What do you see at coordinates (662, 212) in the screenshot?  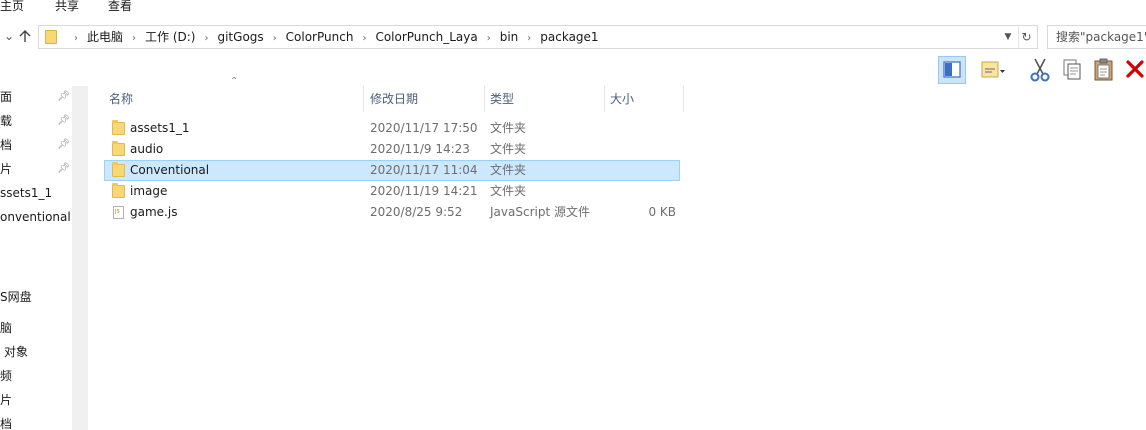 I see `file-size: 0 KB` at bounding box center [662, 212].